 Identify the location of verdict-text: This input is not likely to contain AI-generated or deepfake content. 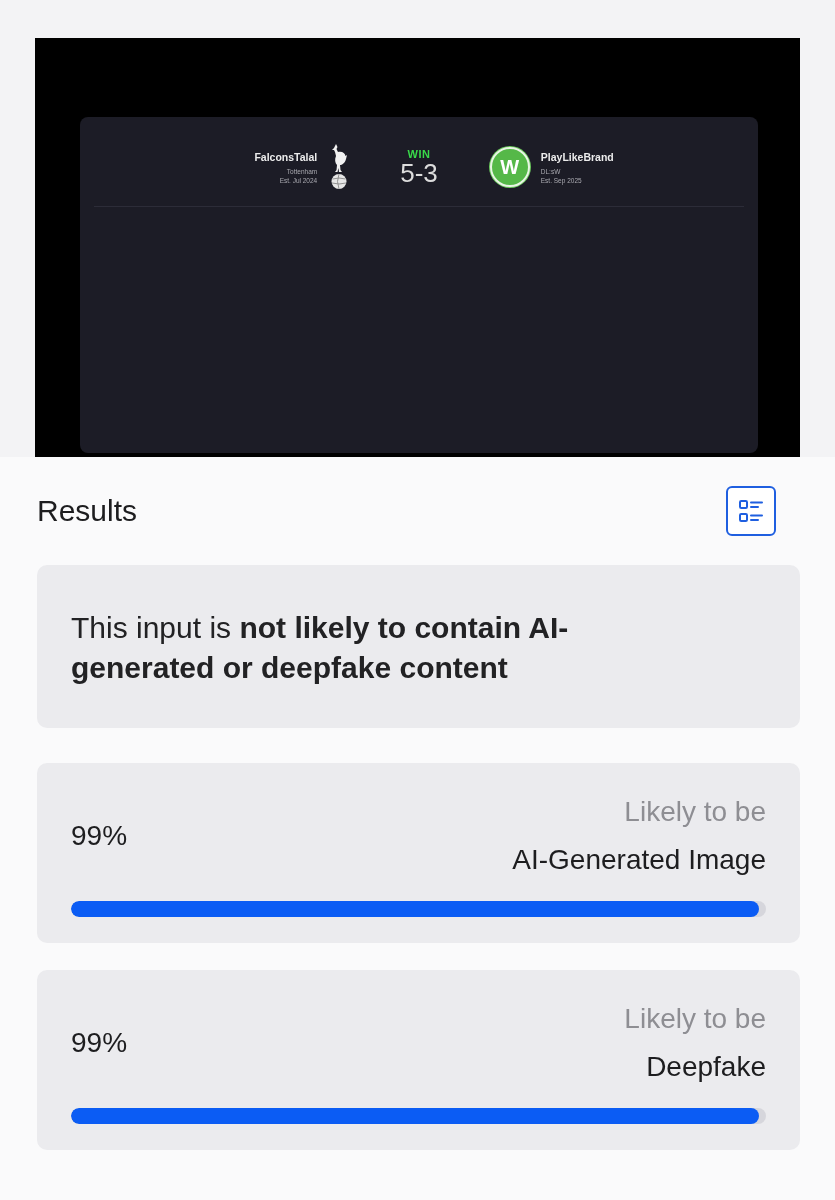
(320, 648).